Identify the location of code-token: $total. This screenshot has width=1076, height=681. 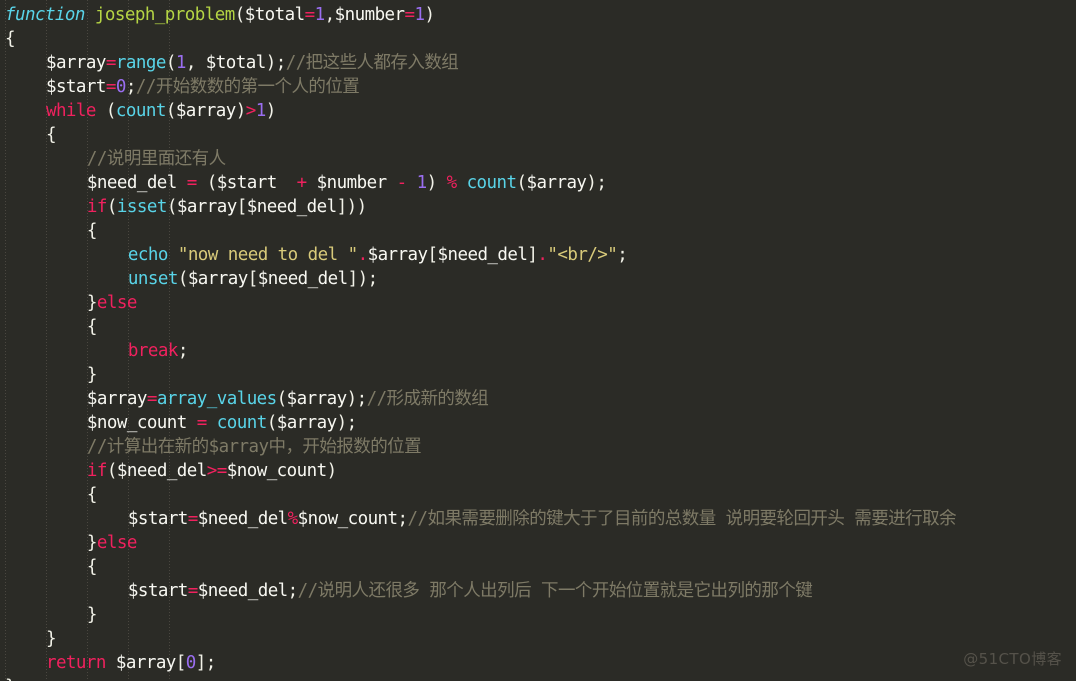
(274, 15).